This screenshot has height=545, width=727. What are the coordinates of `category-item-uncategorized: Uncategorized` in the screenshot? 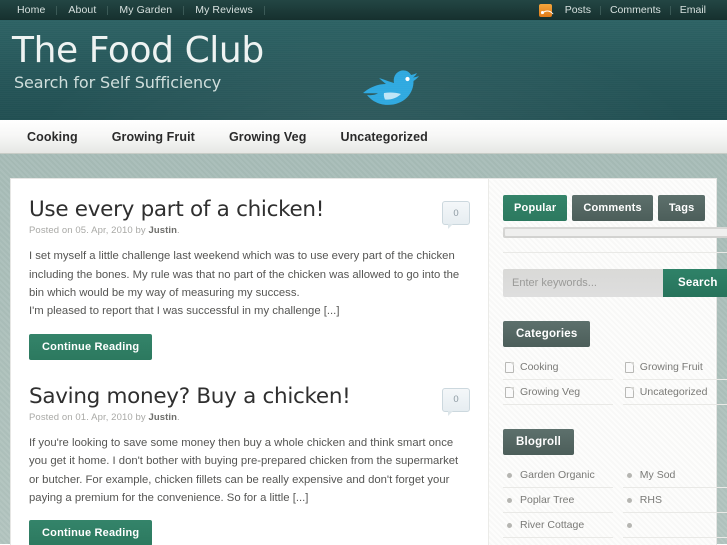 It's located at (674, 392).